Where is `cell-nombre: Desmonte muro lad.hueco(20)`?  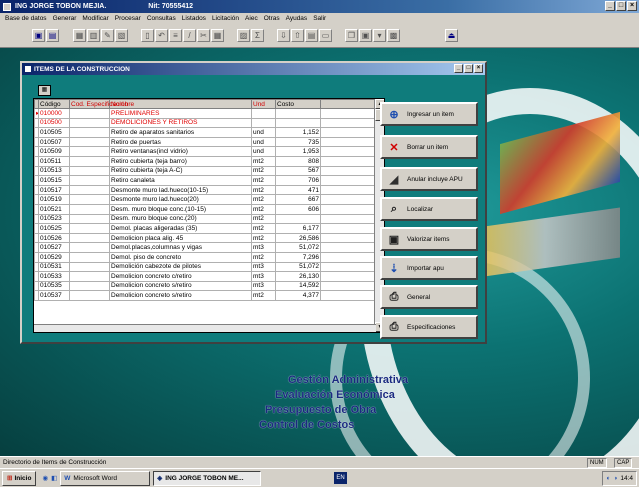 cell-nombre: Desmonte muro lad.hueco(20) is located at coordinates (180, 199).